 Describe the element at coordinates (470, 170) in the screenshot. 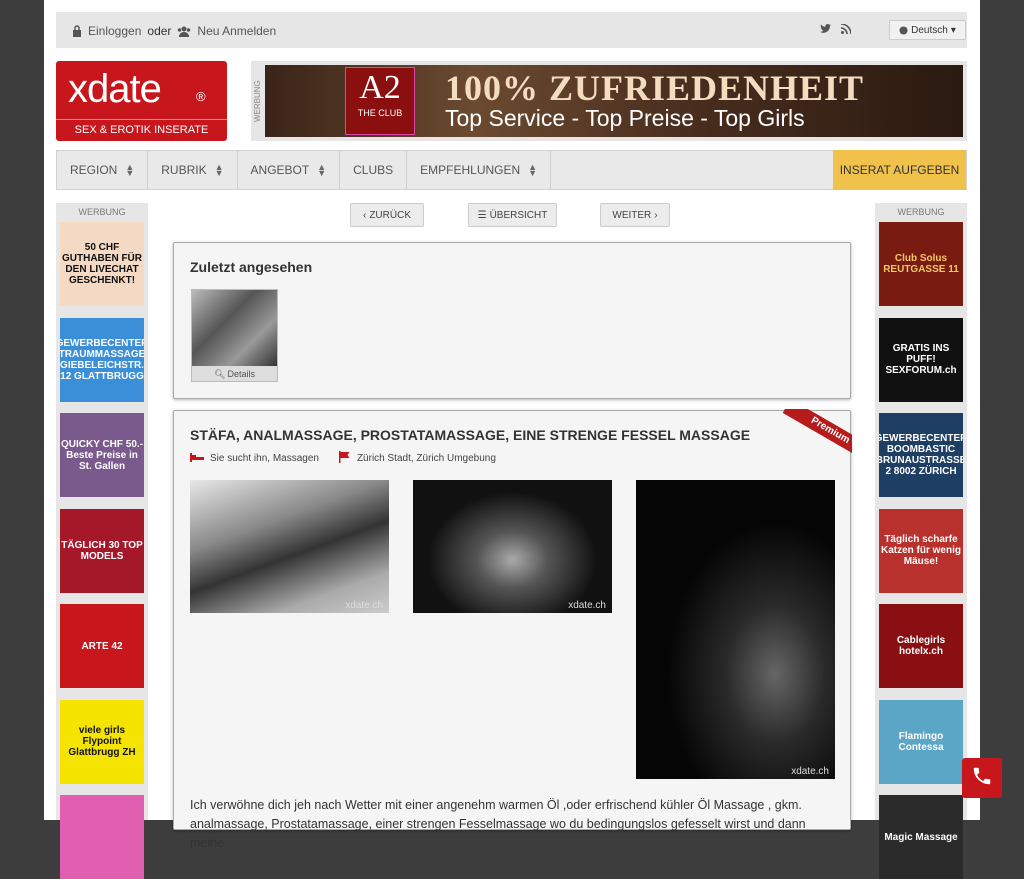

I see `nav-empfehlungen-label: EMPFEHLUNGEN` at that location.